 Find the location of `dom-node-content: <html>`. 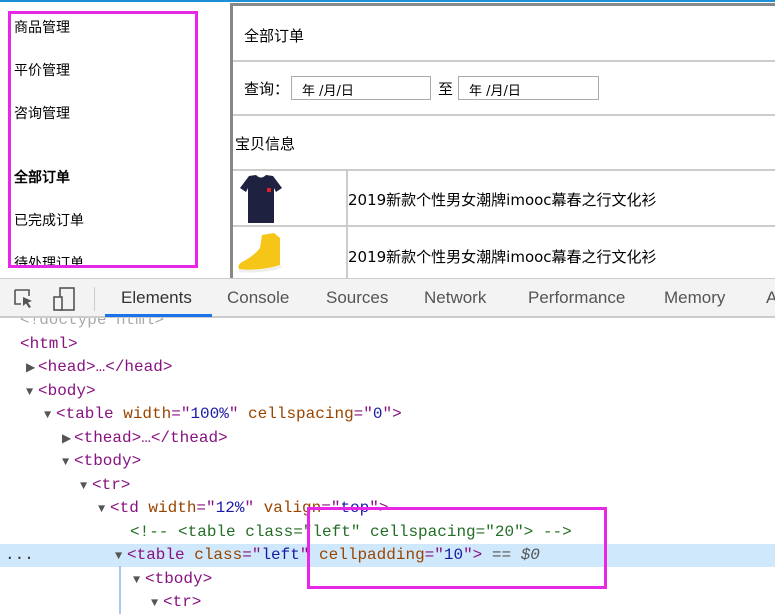

dom-node-content: <html> is located at coordinates (49, 344).